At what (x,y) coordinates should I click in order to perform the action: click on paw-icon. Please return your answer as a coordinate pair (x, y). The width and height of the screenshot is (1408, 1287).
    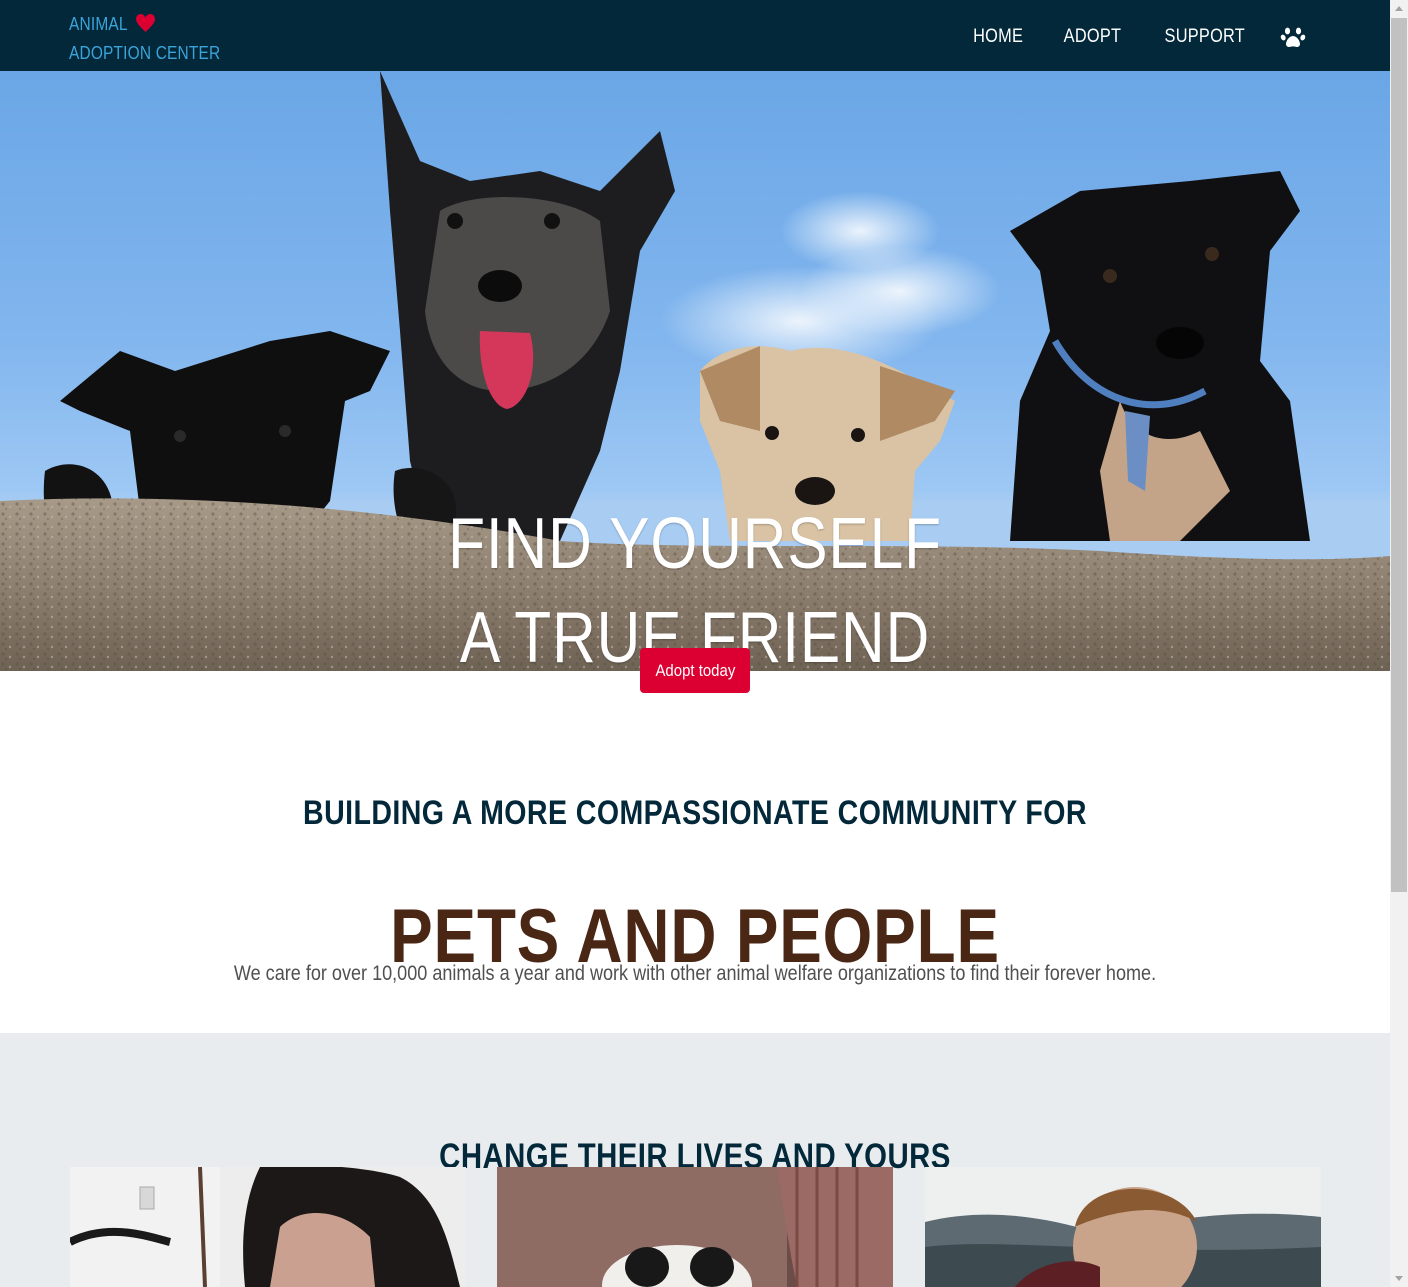
    Looking at the image, I should click on (1293, 37).